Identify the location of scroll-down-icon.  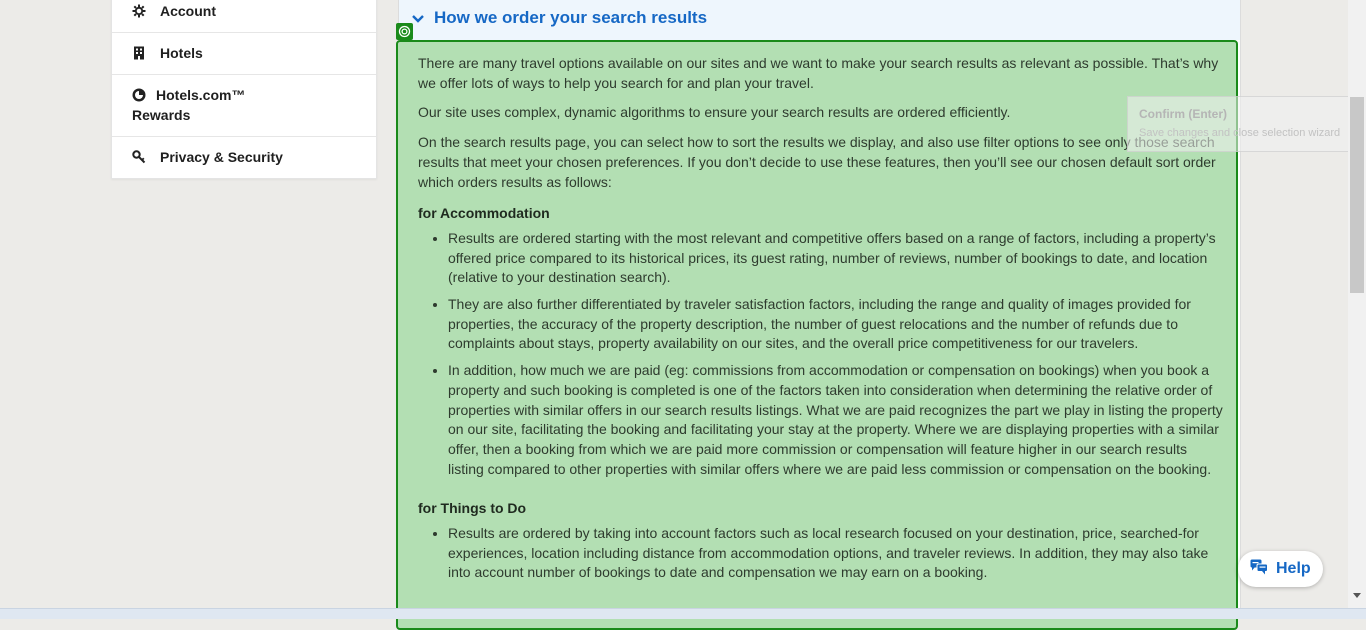
(1357, 596).